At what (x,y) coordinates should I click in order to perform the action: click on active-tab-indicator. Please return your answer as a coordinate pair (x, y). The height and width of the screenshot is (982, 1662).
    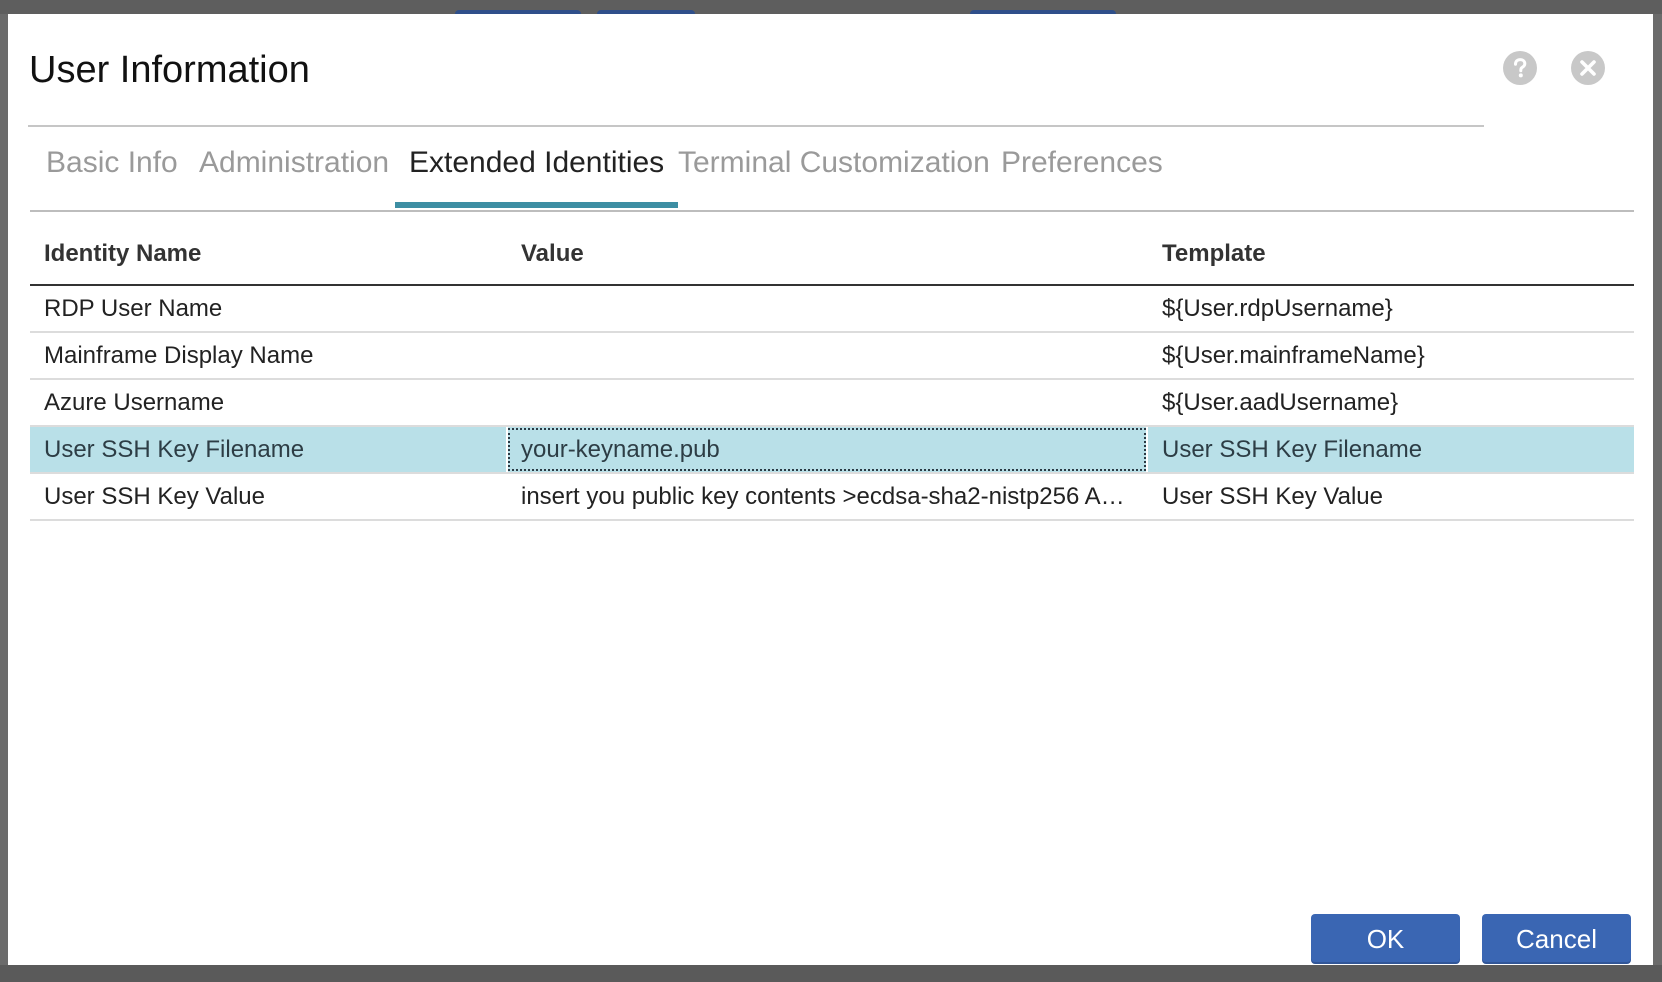
    Looking at the image, I should click on (537, 205).